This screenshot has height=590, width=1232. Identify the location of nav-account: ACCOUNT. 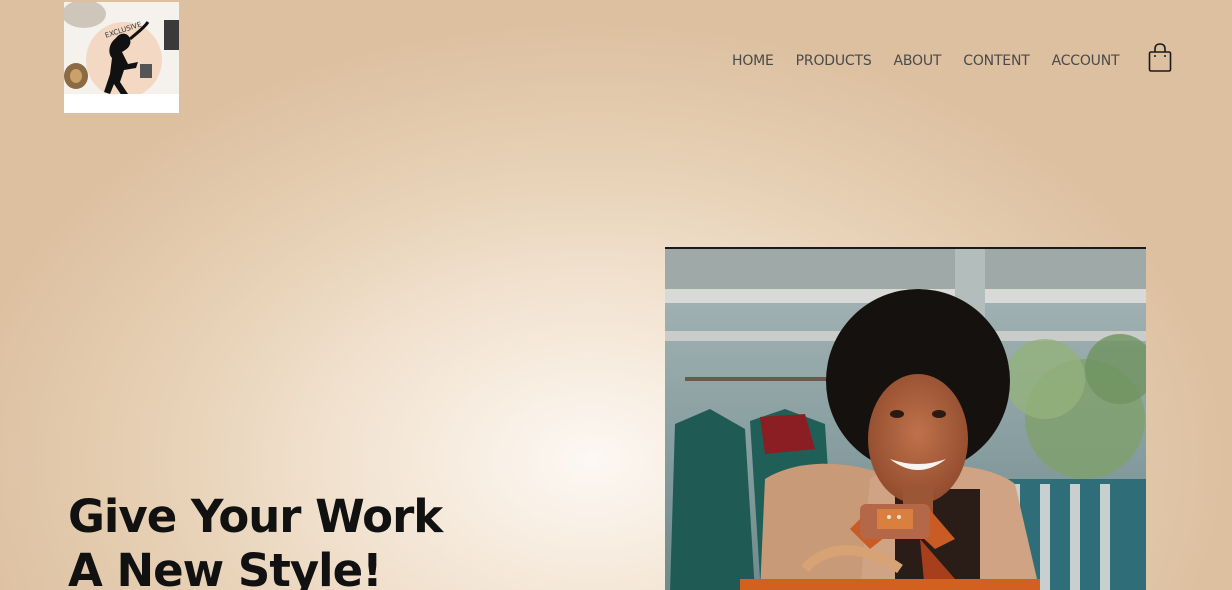
(1086, 61).